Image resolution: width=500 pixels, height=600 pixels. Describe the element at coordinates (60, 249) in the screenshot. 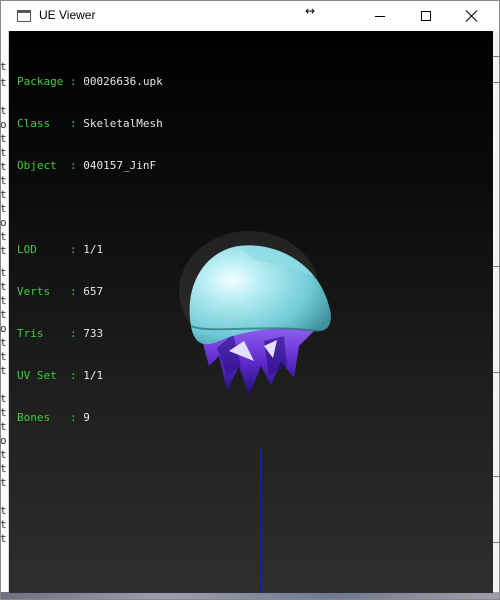

I see `stat-line-lod: LOD : 1/1` at that location.